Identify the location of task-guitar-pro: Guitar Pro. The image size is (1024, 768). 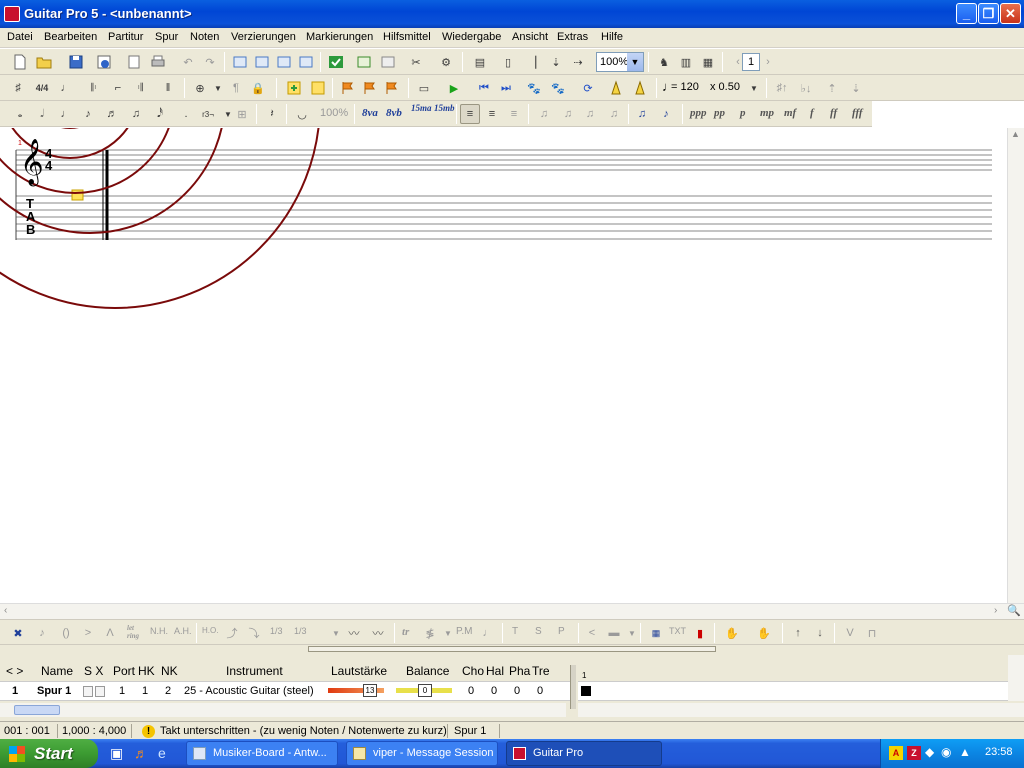
(584, 753).